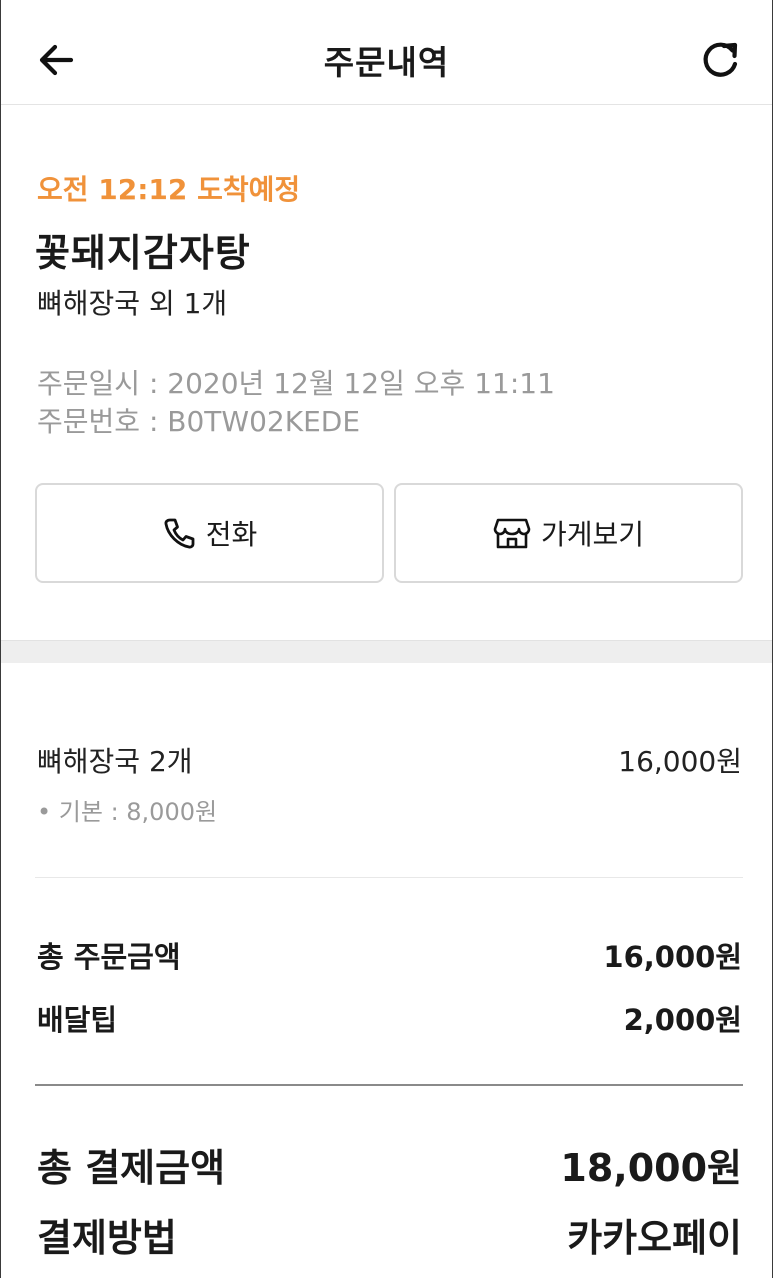 The image size is (773, 1278). Describe the element at coordinates (389, 1085) in the screenshot. I see `total-divider` at that location.